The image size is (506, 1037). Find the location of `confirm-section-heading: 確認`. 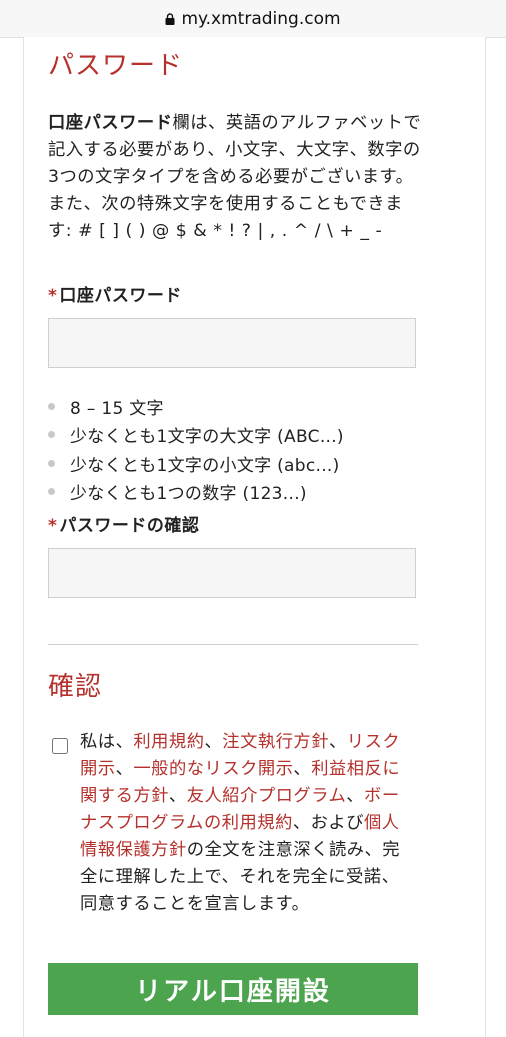

confirm-section-heading: 確認 is located at coordinates (75, 687).